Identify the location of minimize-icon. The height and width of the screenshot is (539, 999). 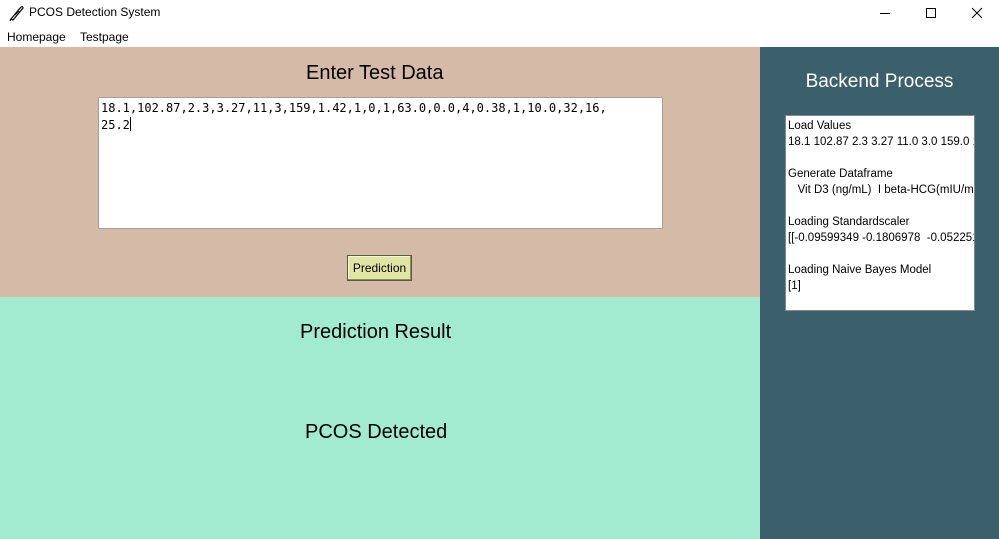
(885, 13).